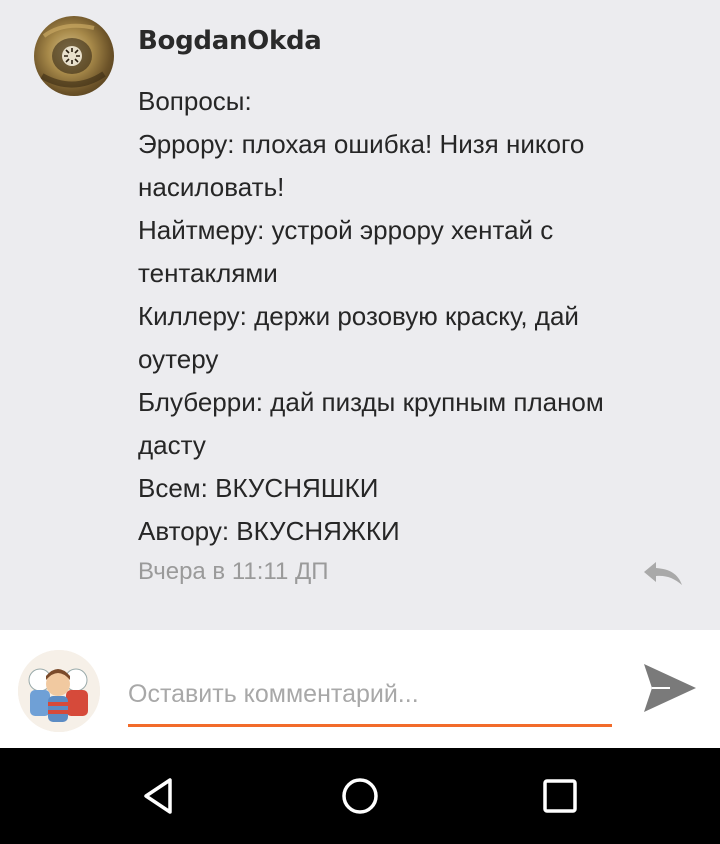 Image resolution: width=720 pixels, height=844 pixels. I want to click on nav-back-button, so click(160, 796).